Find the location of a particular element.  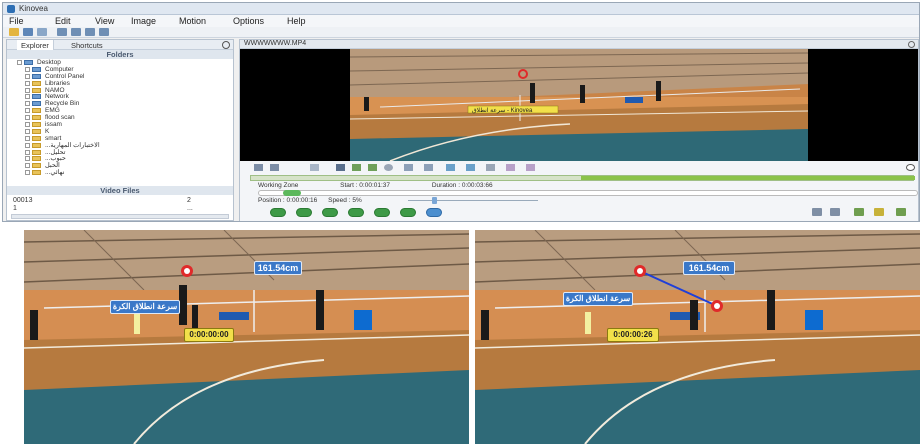

horizontal-scrollbar is located at coordinates (120, 216).